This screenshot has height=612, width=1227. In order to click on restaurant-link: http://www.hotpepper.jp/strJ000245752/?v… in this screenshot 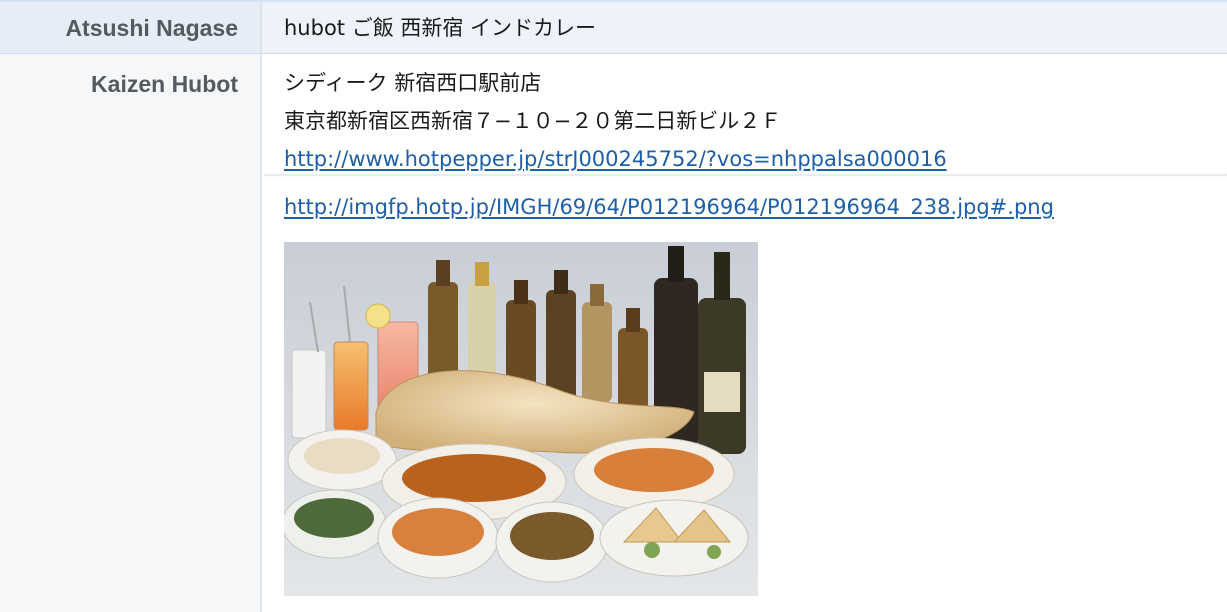, I will do `click(615, 159)`.